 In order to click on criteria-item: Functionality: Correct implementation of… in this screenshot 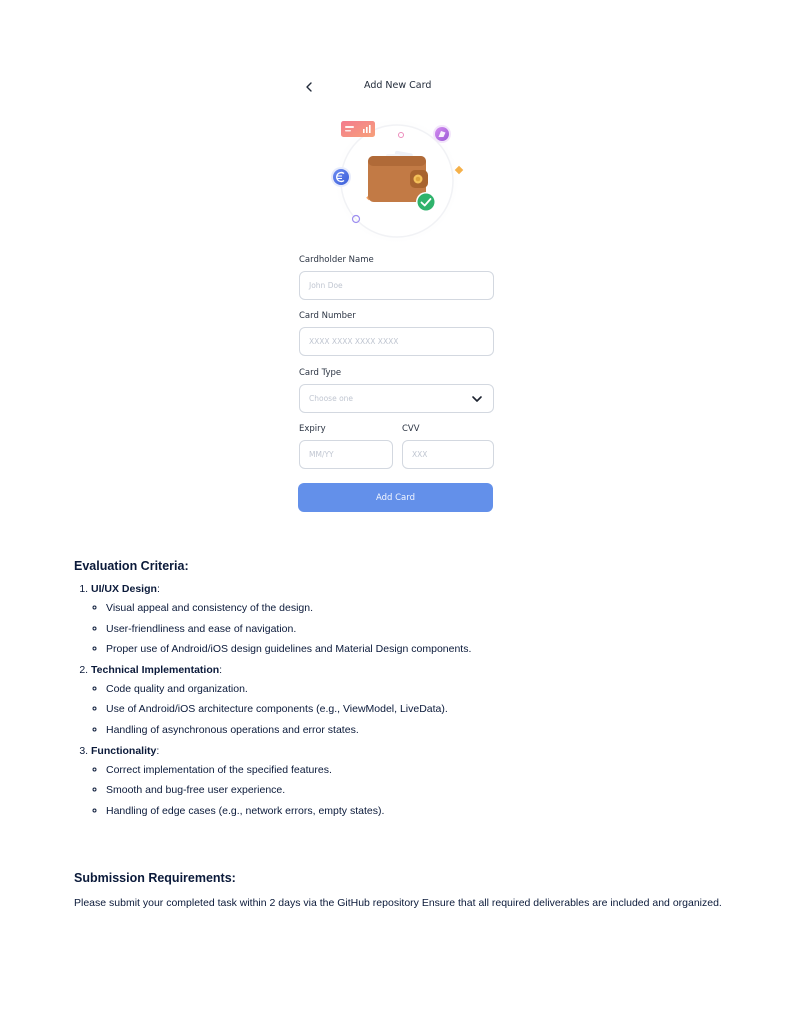, I will do `click(422, 781)`.